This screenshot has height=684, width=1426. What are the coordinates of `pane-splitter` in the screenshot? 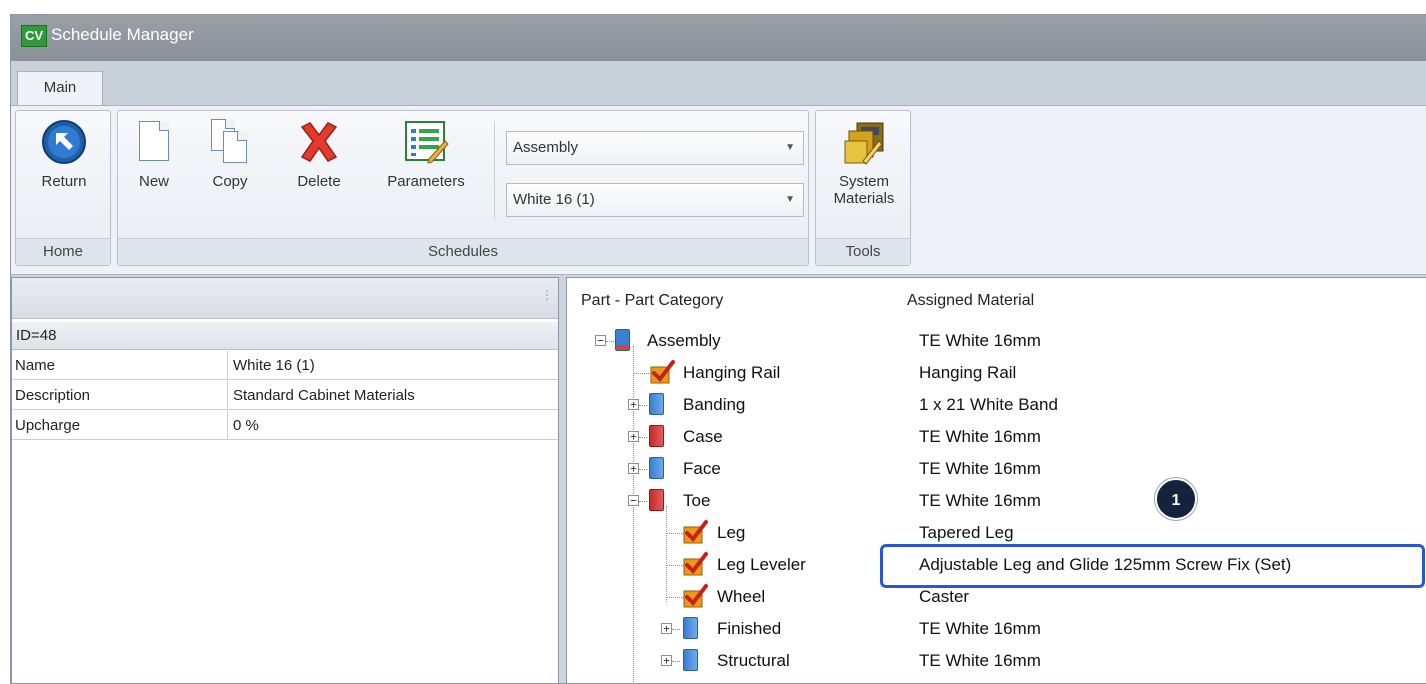 It's located at (562, 479).